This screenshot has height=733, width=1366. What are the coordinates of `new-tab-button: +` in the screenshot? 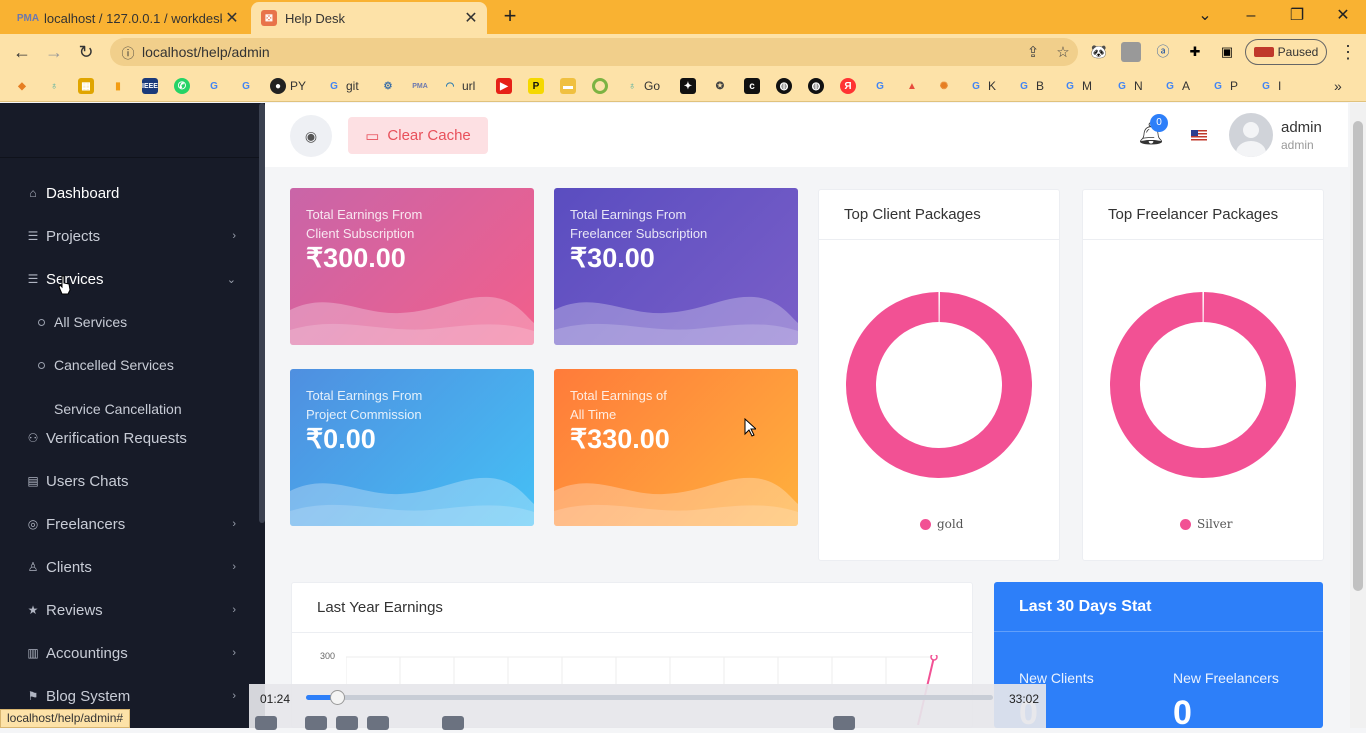 It's located at (510, 16).